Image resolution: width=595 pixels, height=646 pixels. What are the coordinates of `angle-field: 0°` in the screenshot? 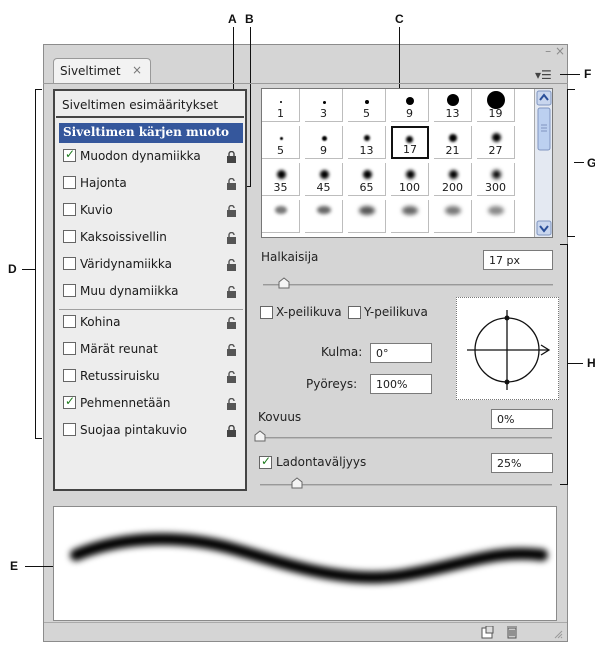 It's located at (401, 353).